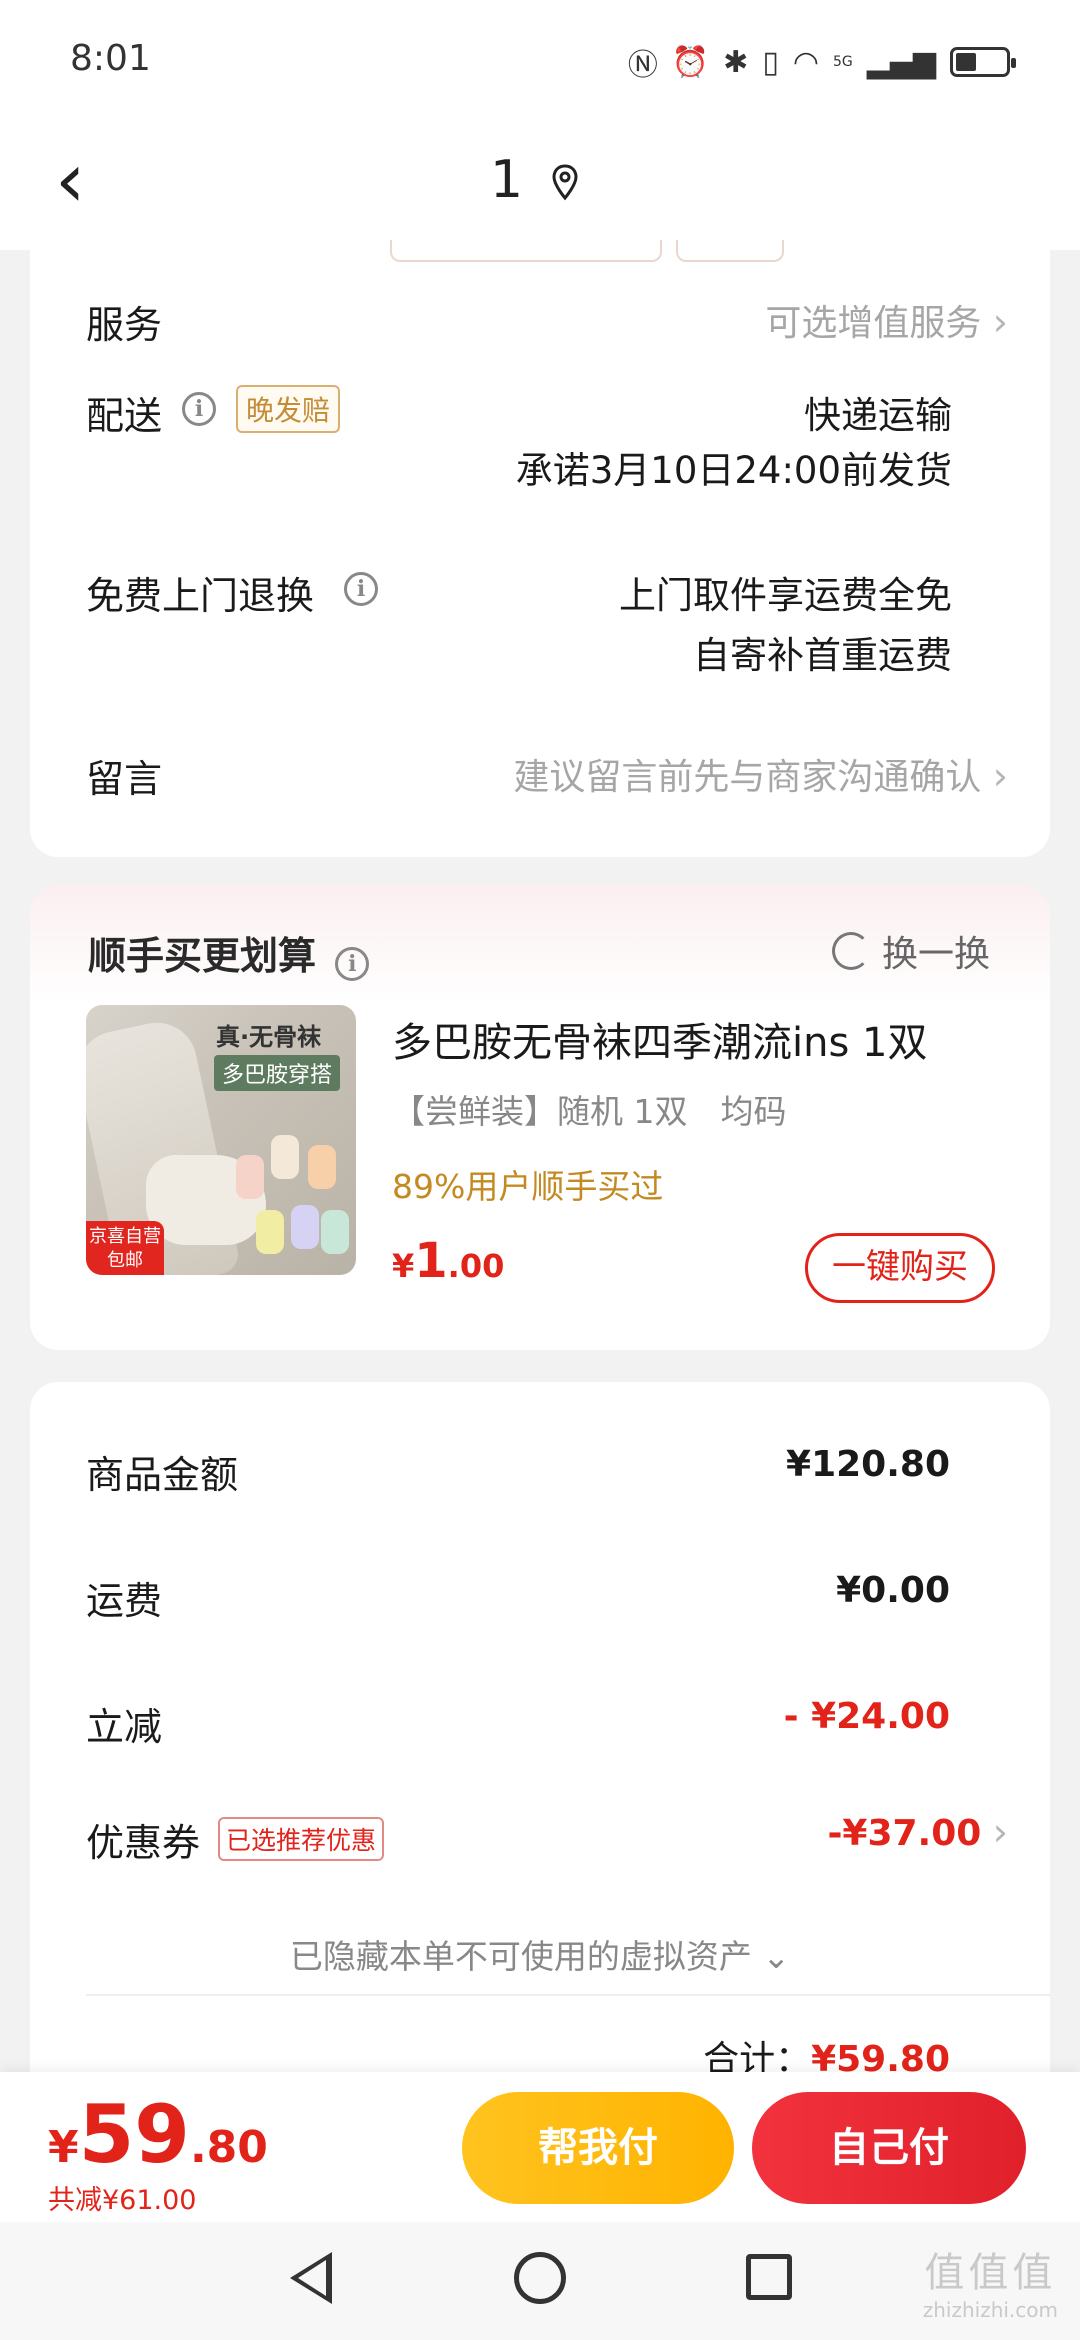 The width and height of the screenshot is (1080, 2340). Describe the element at coordinates (110, 58) in the screenshot. I see `status-time: 8:01` at that location.